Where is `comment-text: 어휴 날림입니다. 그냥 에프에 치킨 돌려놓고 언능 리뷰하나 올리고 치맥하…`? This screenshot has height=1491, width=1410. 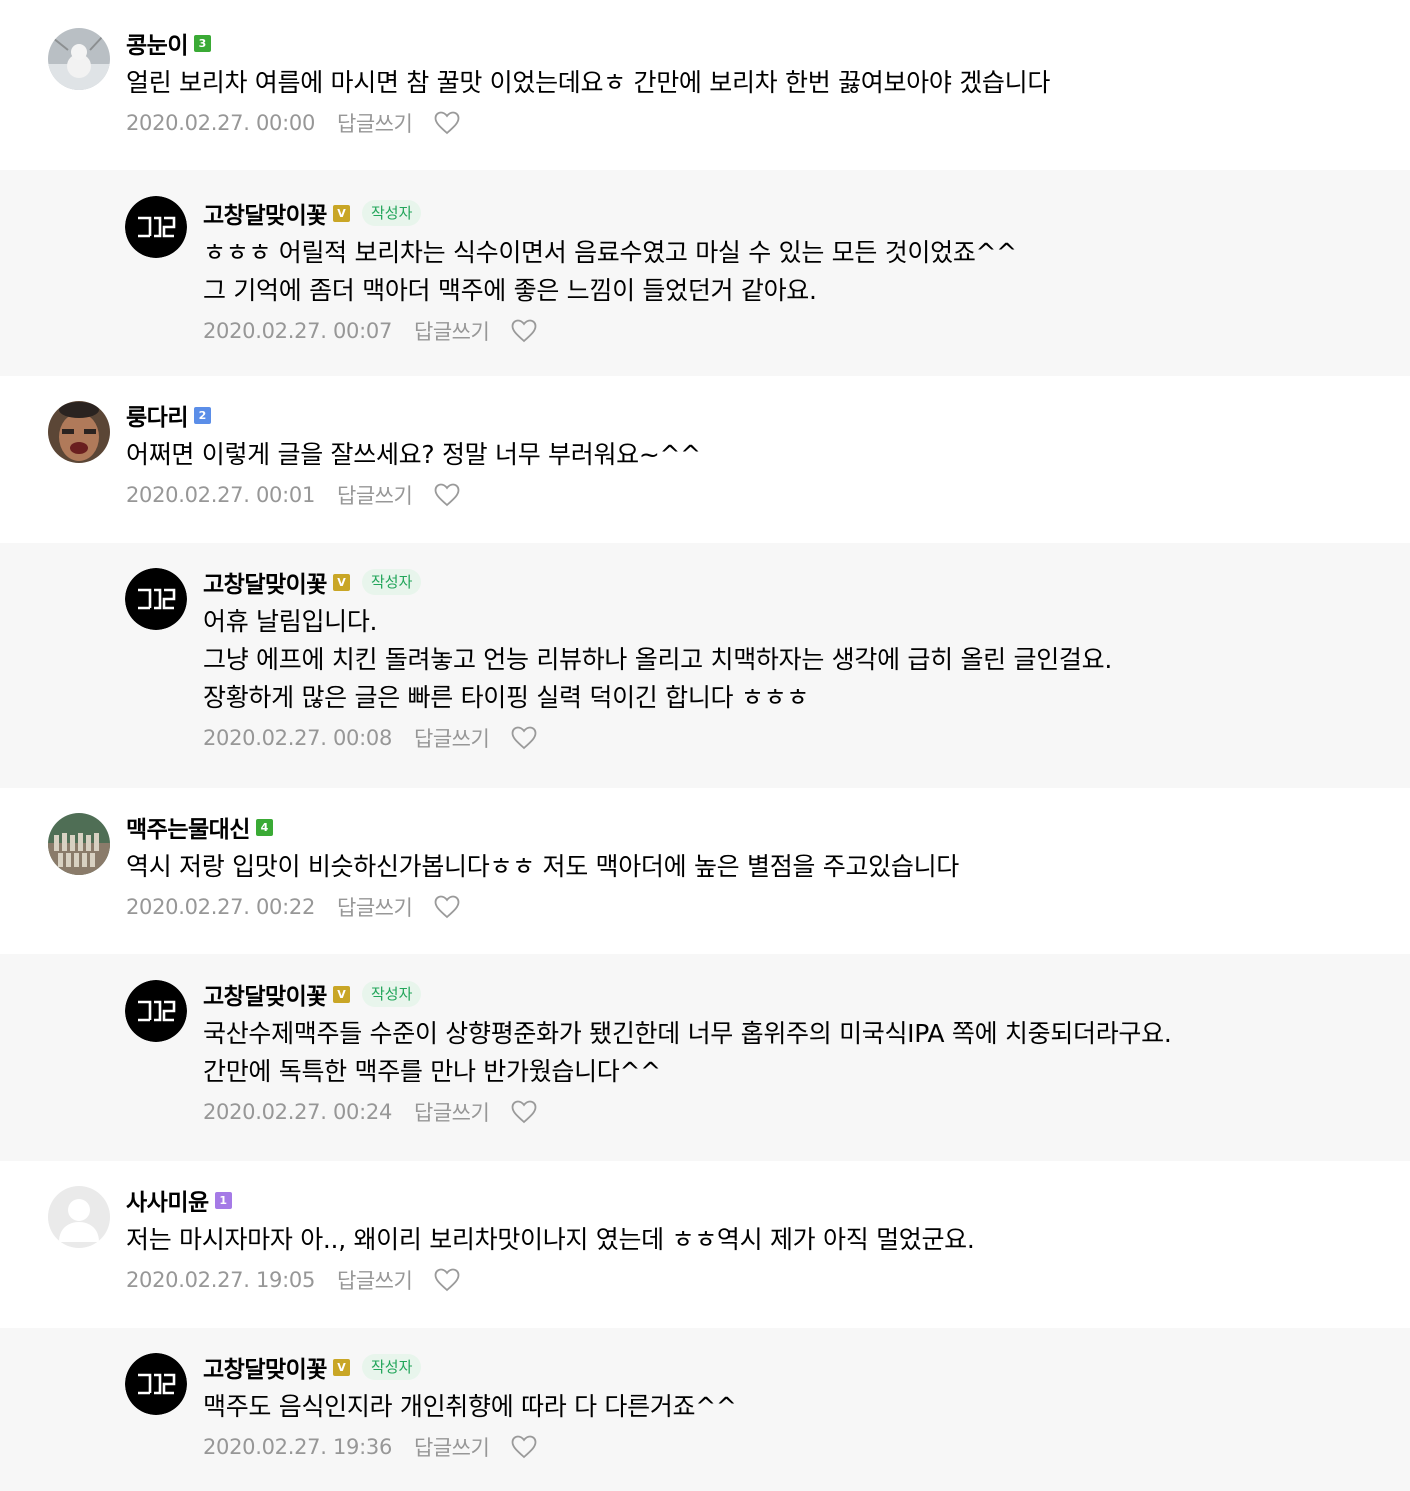
comment-text: 어휴 날림입니다. 그냥 에프에 치킨 돌려놓고 언능 리뷰하나 올리고 치맥하… is located at coordinates (657, 659).